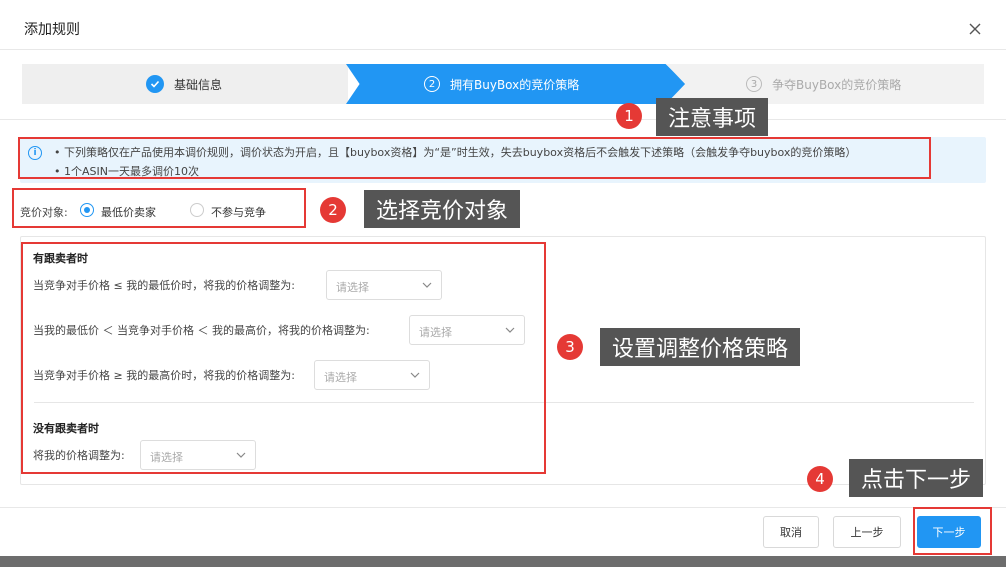 The image size is (1006, 567). Describe the element at coordinates (503, 561) in the screenshot. I see `backdrop-strip` at that location.